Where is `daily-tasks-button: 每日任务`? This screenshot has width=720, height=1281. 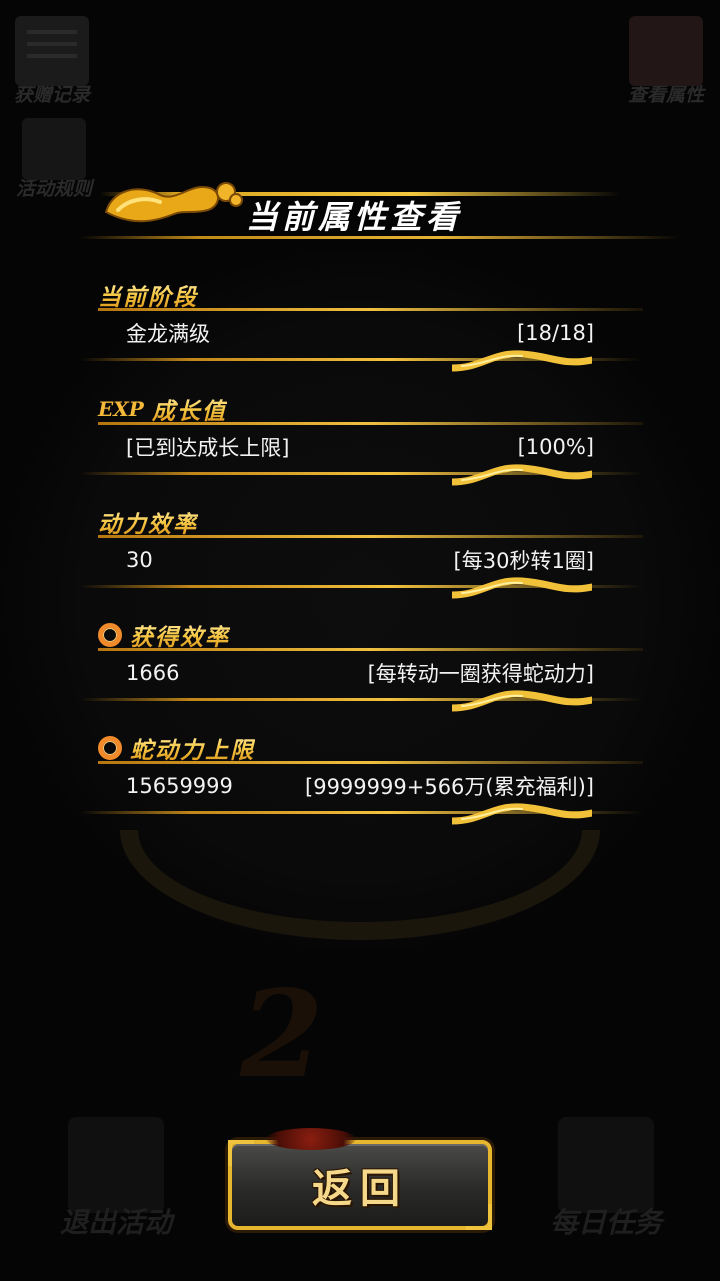 daily-tasks-button: 每日任务 is located at coordinates (606, 1179).